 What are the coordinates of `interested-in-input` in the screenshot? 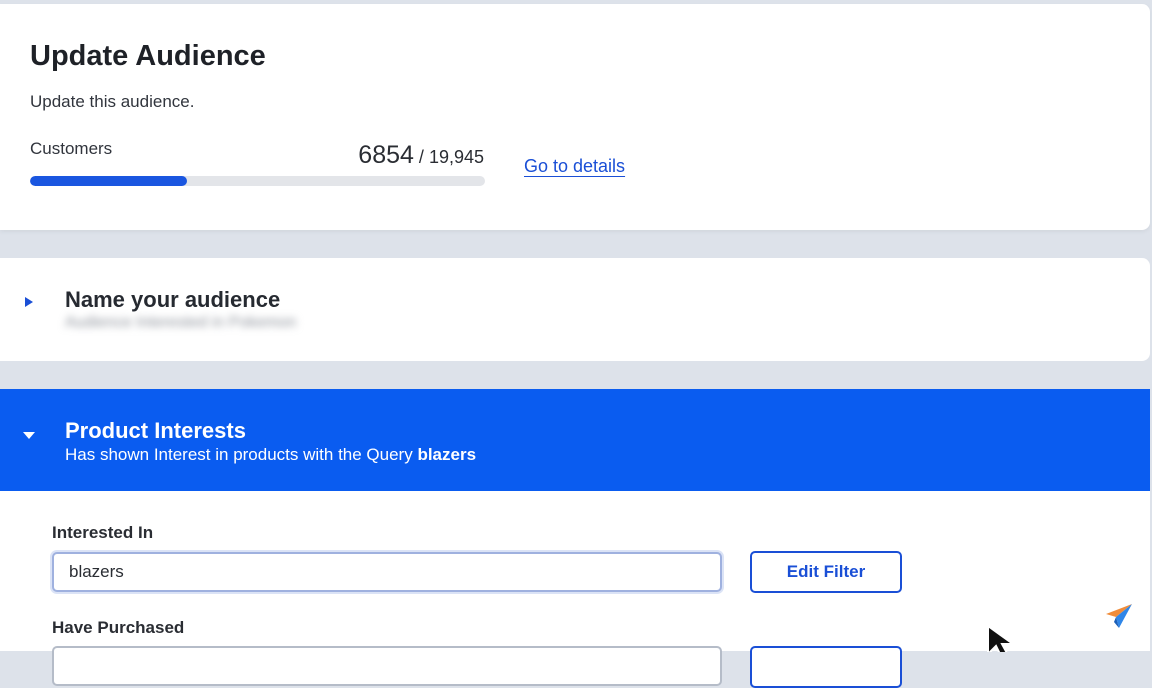 It's located at (387, 572).